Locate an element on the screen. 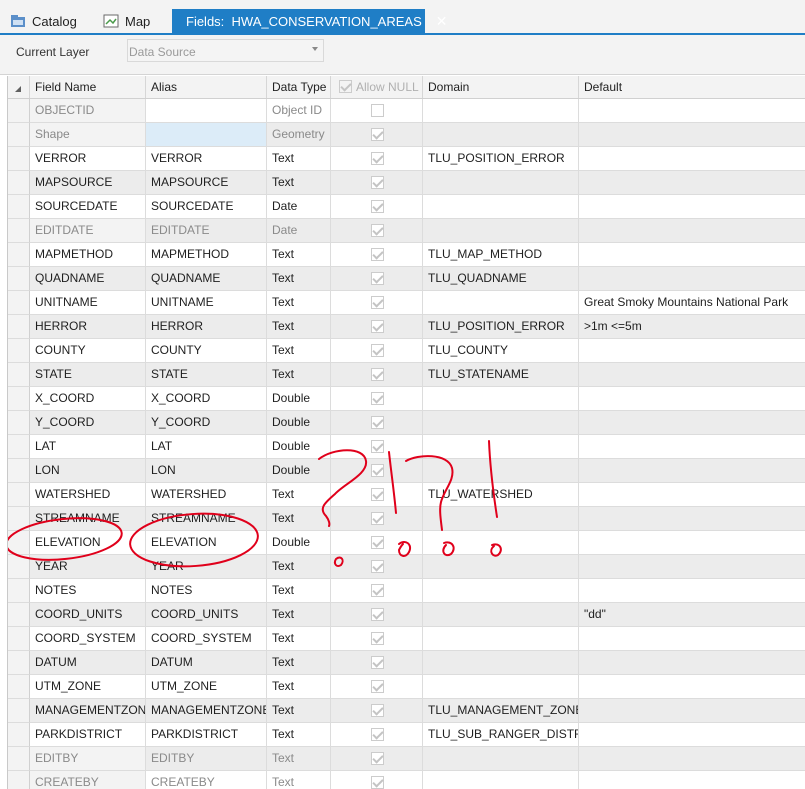 Image resolution: width=805 pixels, height=789 pixels. cell-field-name: STATE is located at coordinates (88, 375).